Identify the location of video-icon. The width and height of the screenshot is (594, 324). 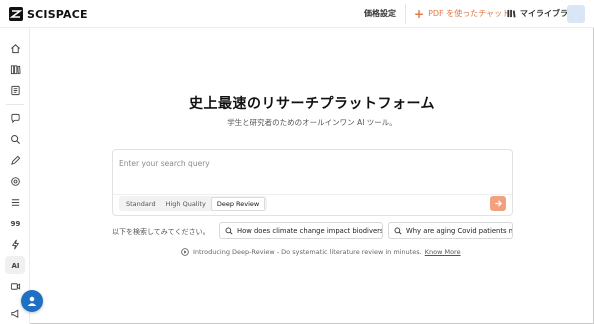
(15, 286).